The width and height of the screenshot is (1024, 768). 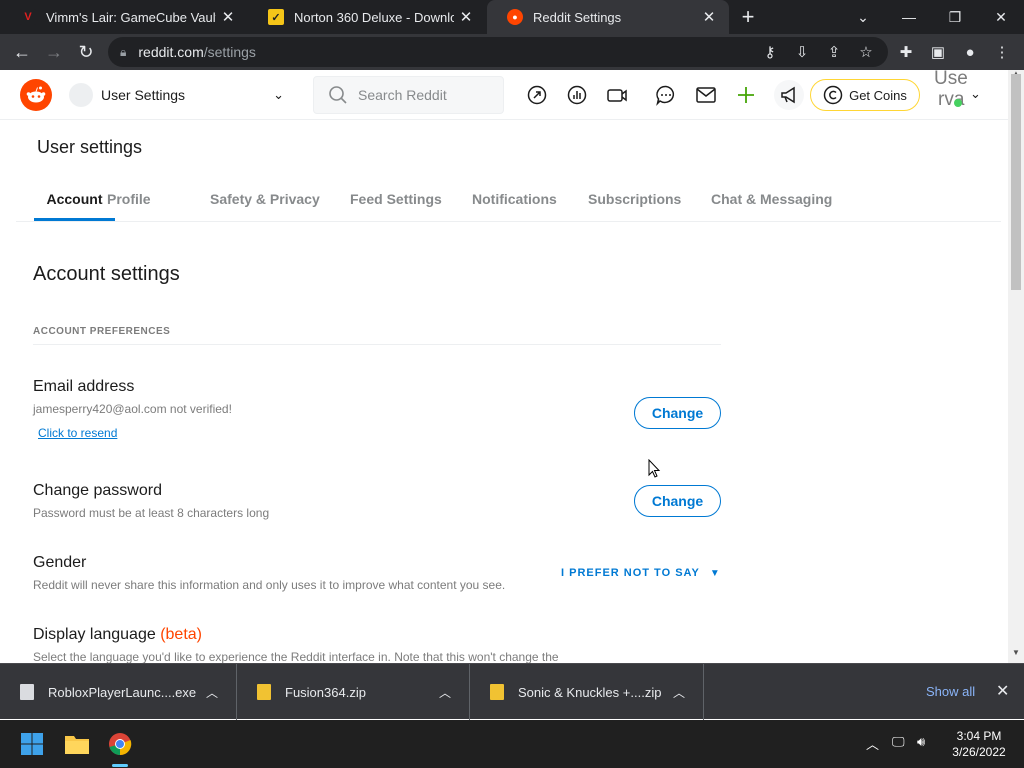 What do you see at coordinates (979, 736) in the screenshot?
I see `clock-time: 3:04 PM` at bounding box center [979, 736].